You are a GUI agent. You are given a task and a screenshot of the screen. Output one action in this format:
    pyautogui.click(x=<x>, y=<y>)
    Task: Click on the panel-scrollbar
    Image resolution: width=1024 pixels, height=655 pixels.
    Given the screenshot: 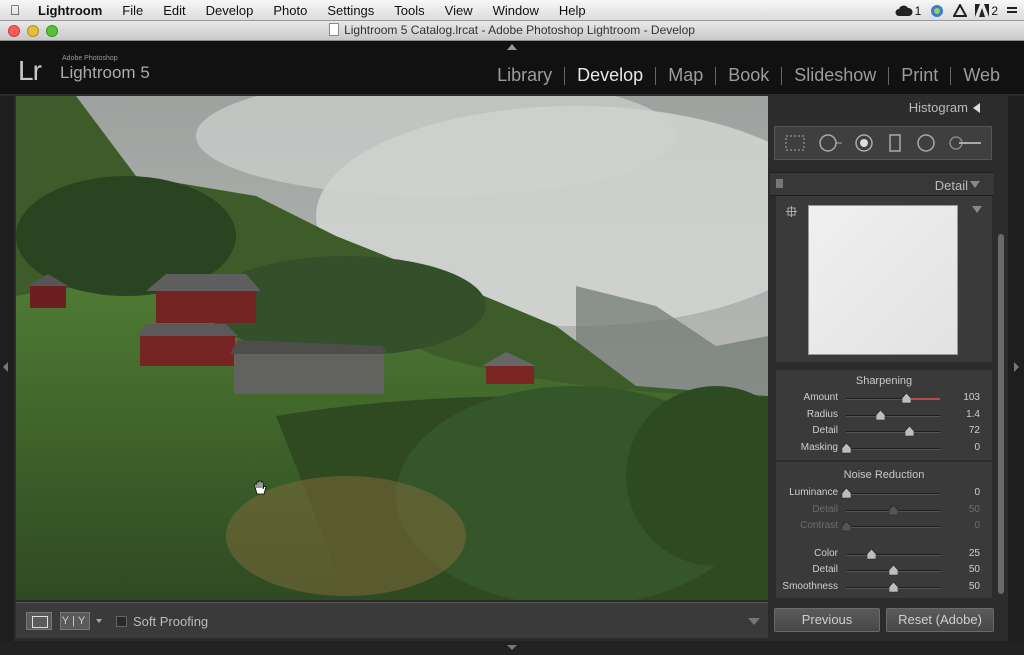 What is the action you would take?
    pyautogui.click(x=1001, y=414)
    